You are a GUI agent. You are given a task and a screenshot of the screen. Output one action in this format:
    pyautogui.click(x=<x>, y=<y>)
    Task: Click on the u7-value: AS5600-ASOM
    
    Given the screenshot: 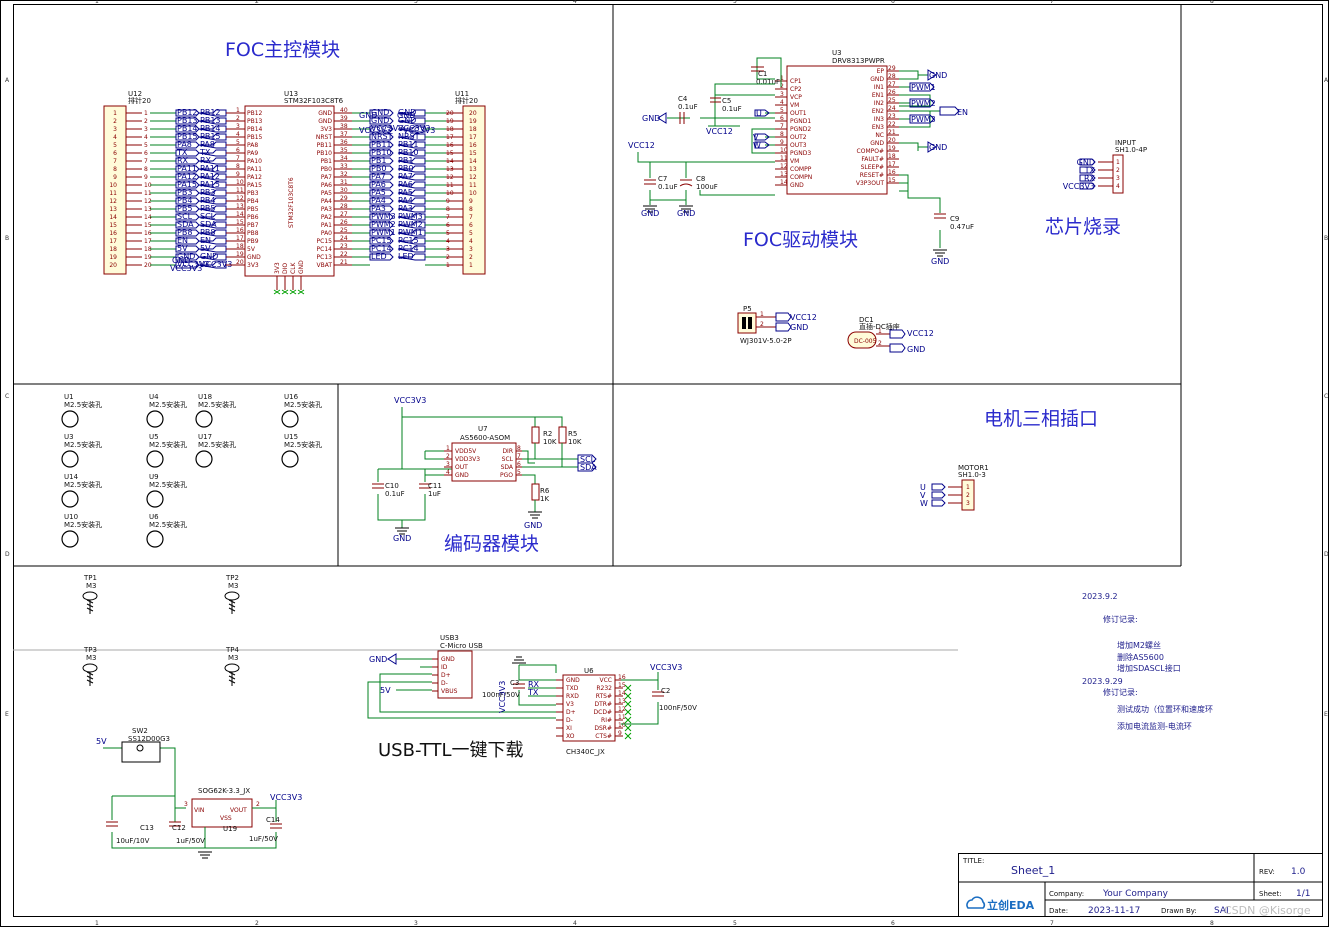 What is the action you would take?
    pyautogui.click(x=485, y=438)
    